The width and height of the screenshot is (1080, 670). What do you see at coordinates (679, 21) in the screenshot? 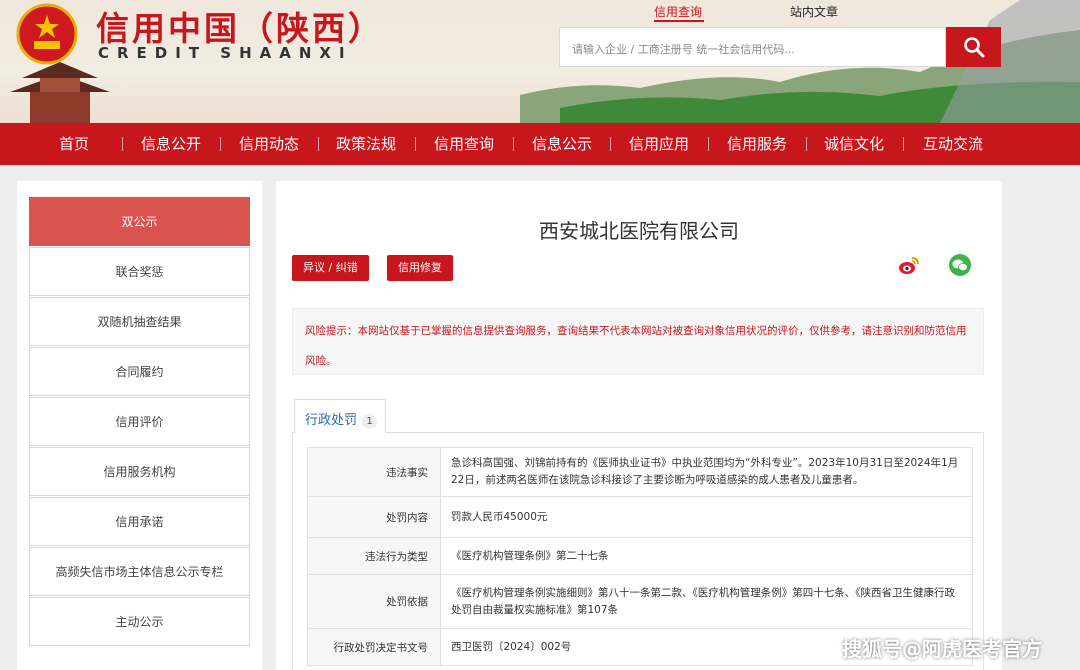
I see `tab-active-indicator` at bounding box center [679, 21].